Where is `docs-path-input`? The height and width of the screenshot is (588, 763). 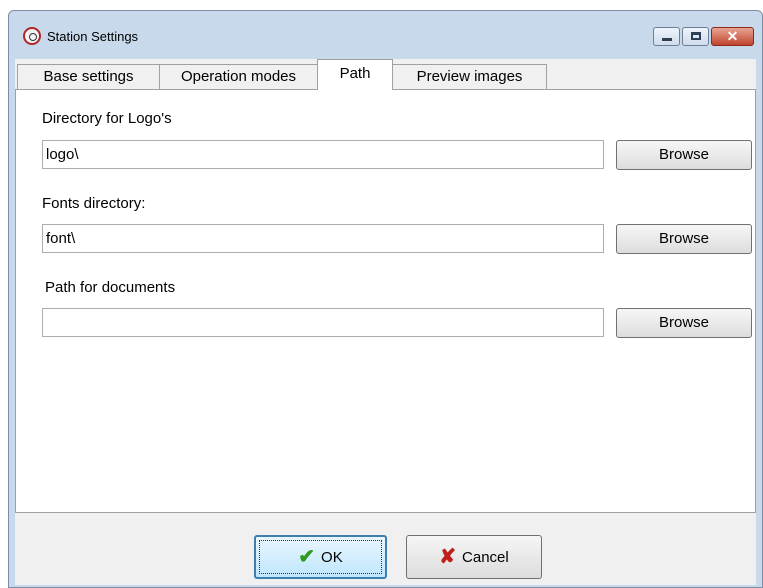 docs-path-input is located at coordinates (323, 322).